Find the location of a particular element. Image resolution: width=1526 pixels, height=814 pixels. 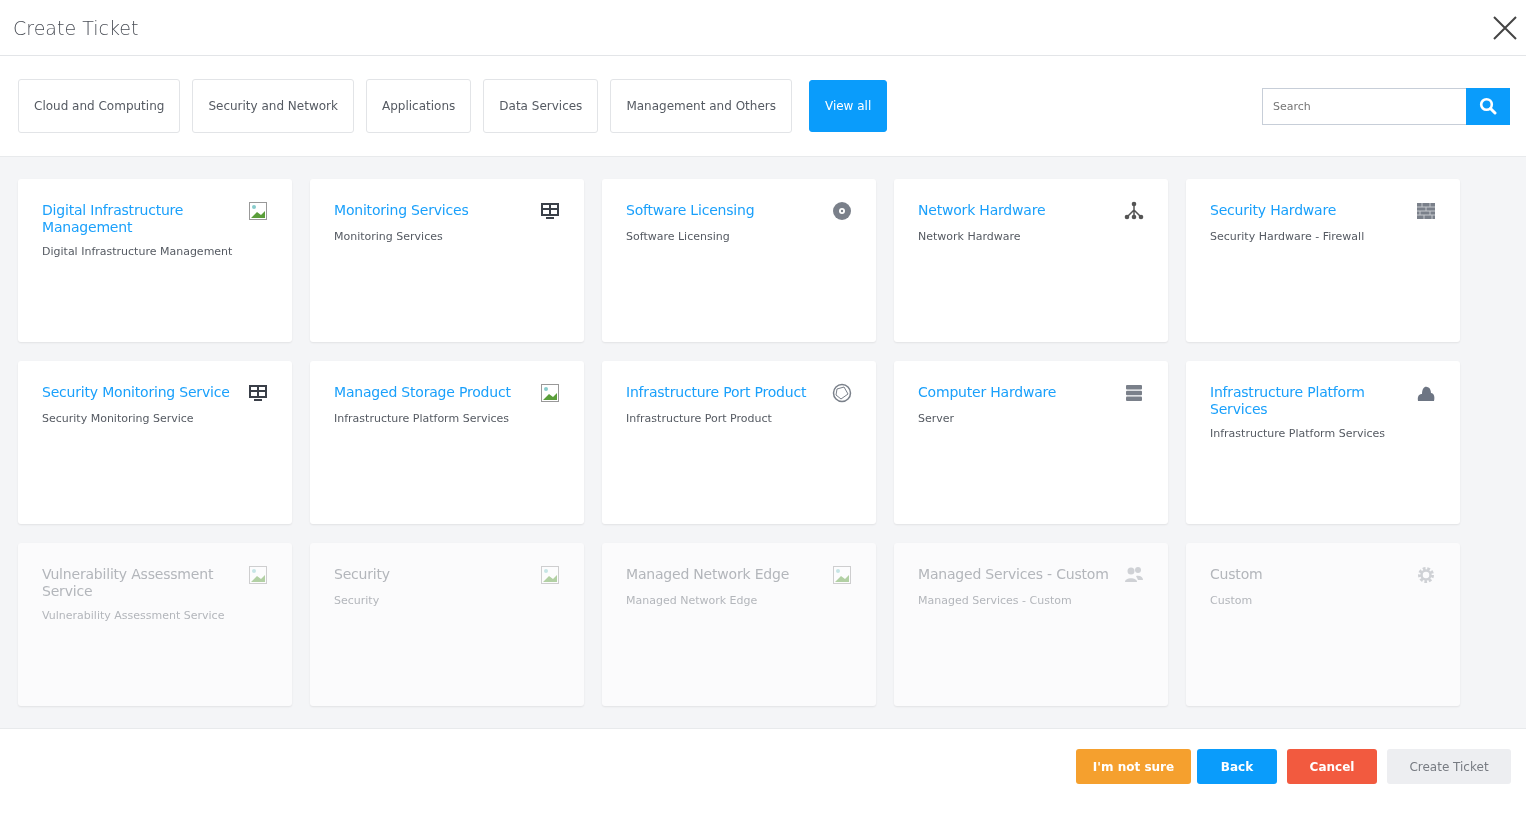

card-title: Network Hardware is located at coordinates (982, 210).